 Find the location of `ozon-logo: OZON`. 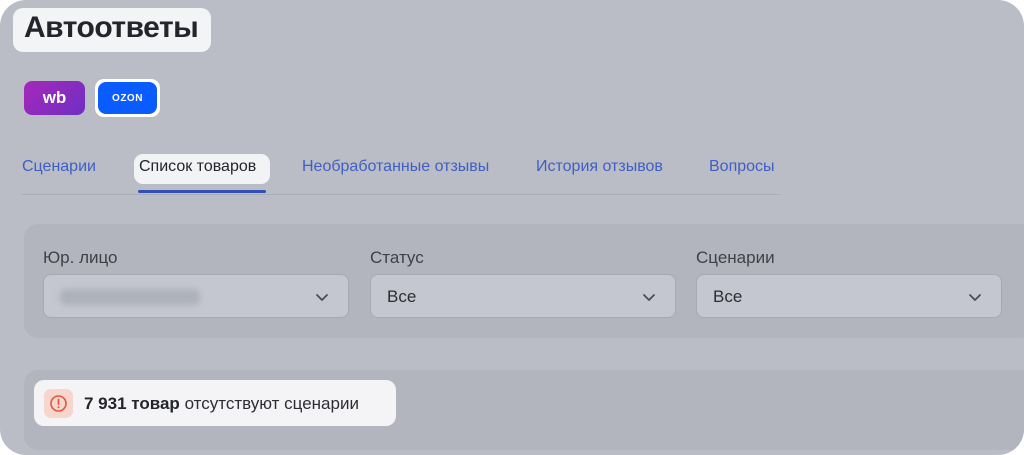

ozon-logo: OZON is located at coordinates (127, 98).